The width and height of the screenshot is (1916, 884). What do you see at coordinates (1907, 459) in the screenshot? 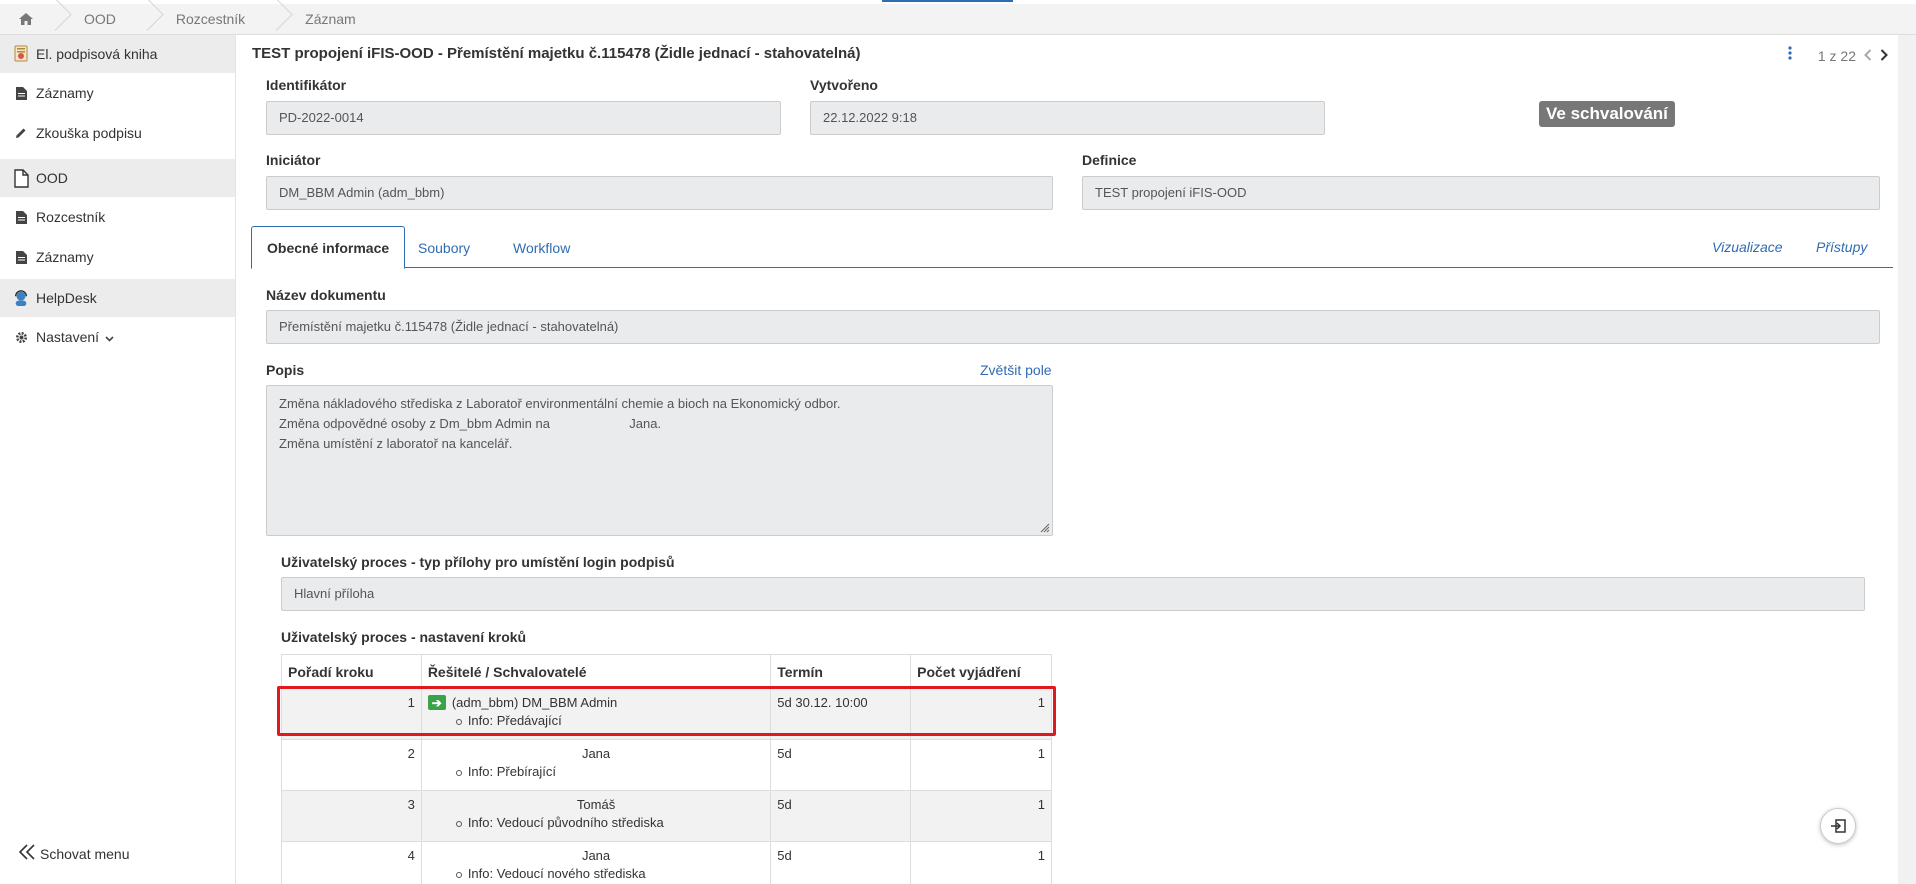
I see `vertical-scrollbar` at bounding box center [1907, 459].